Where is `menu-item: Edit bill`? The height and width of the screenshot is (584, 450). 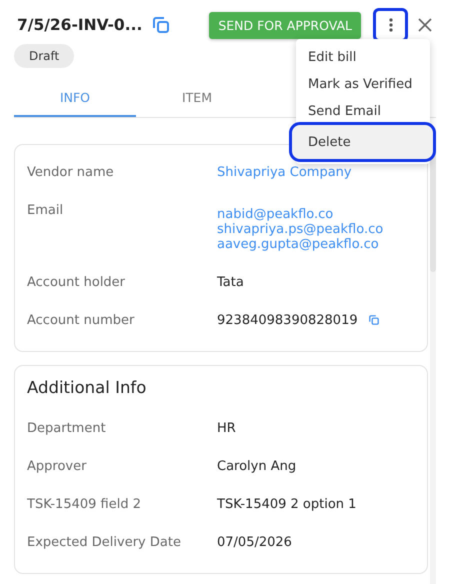 menu-item: Edit bill is located at coordinates (363, 57).